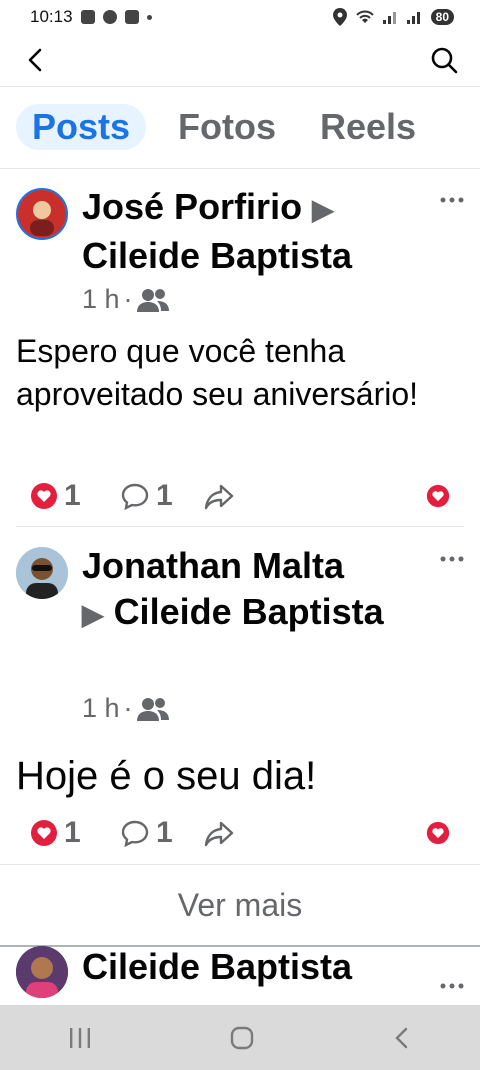 The image size is (480, 1070). What do you see at coordinates (257, 231) in the screenshot?
I see `post-header: José Porfirio ▶ Cileide Baptista` at bounding box center [257, 231].